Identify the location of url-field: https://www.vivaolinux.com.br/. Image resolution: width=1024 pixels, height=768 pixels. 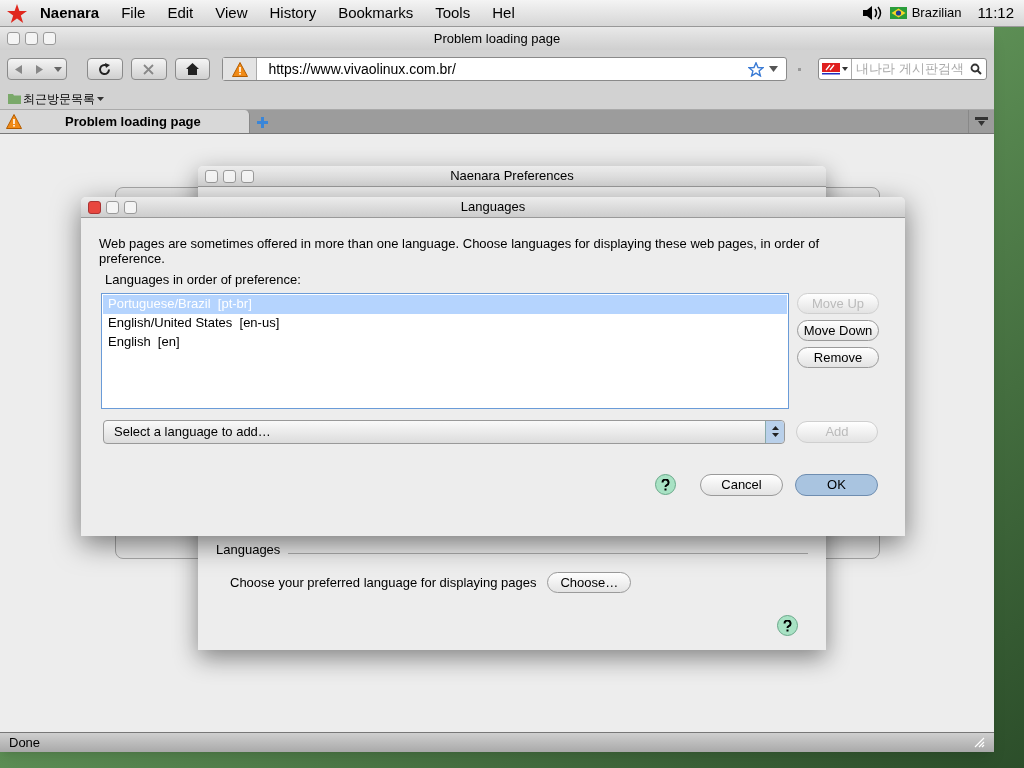
(504, 69).